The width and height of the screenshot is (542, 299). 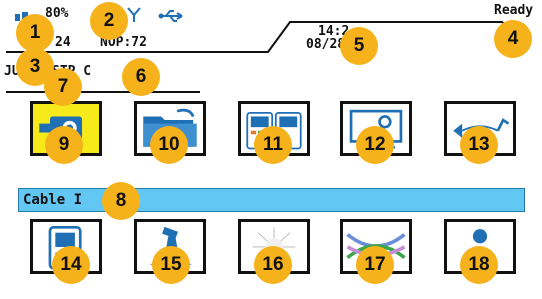 I want to click on cable-id-bar: Cable I, so click(x=271, y=200).